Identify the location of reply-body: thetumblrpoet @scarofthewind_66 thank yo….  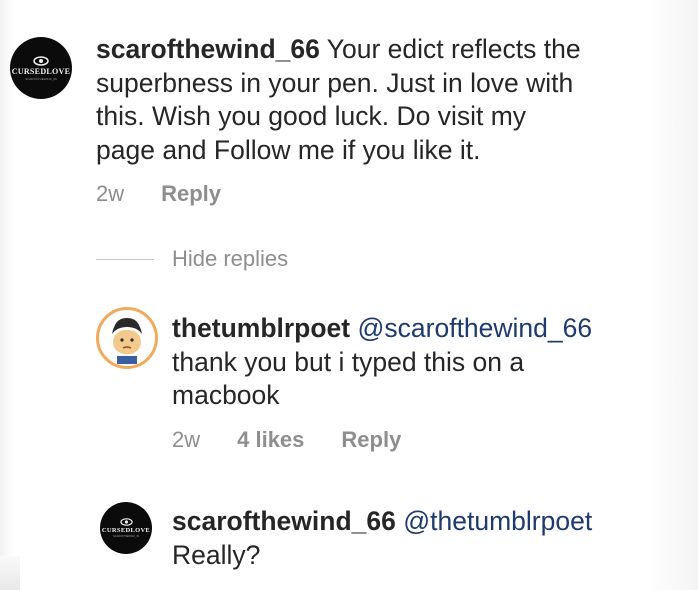
(407, 362).